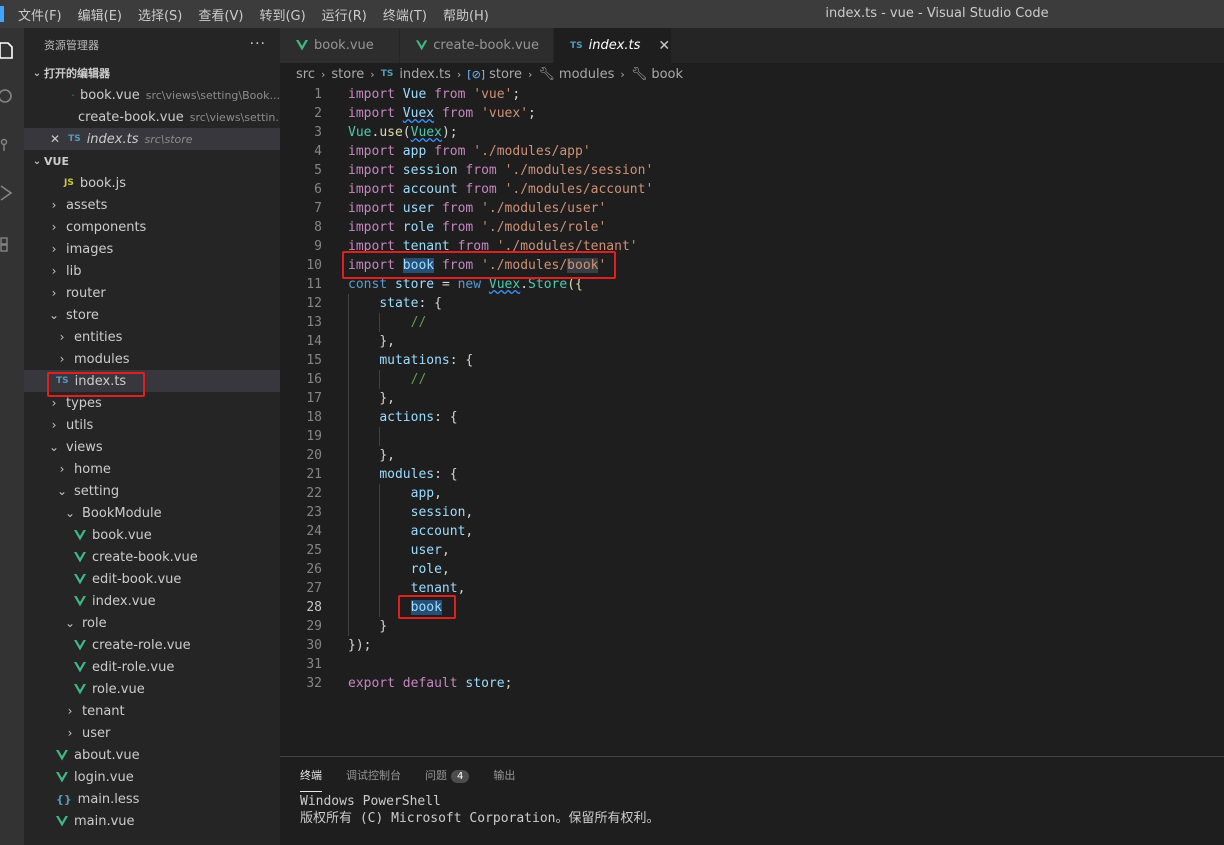  Describe the element at coordinates (152, 799) in the screenshot. I see `tree-file: {} main.less` at that location.